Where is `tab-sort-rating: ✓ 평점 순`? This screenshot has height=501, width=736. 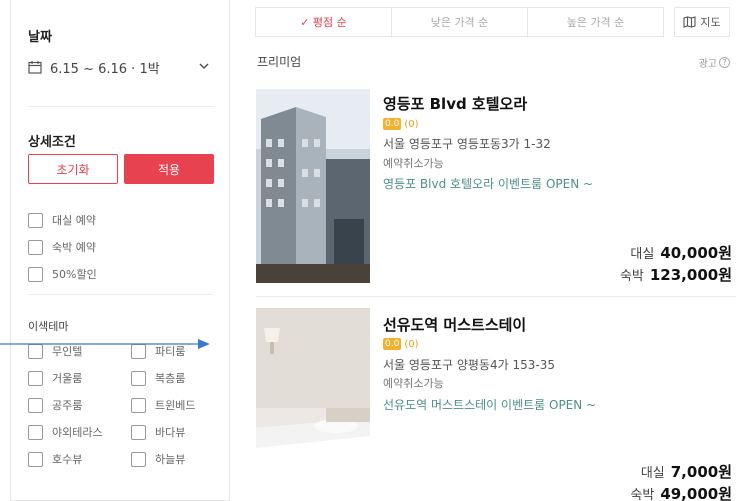
tab-sort-rating: ✓ 평점 순 is located at coordinates (324, 22).